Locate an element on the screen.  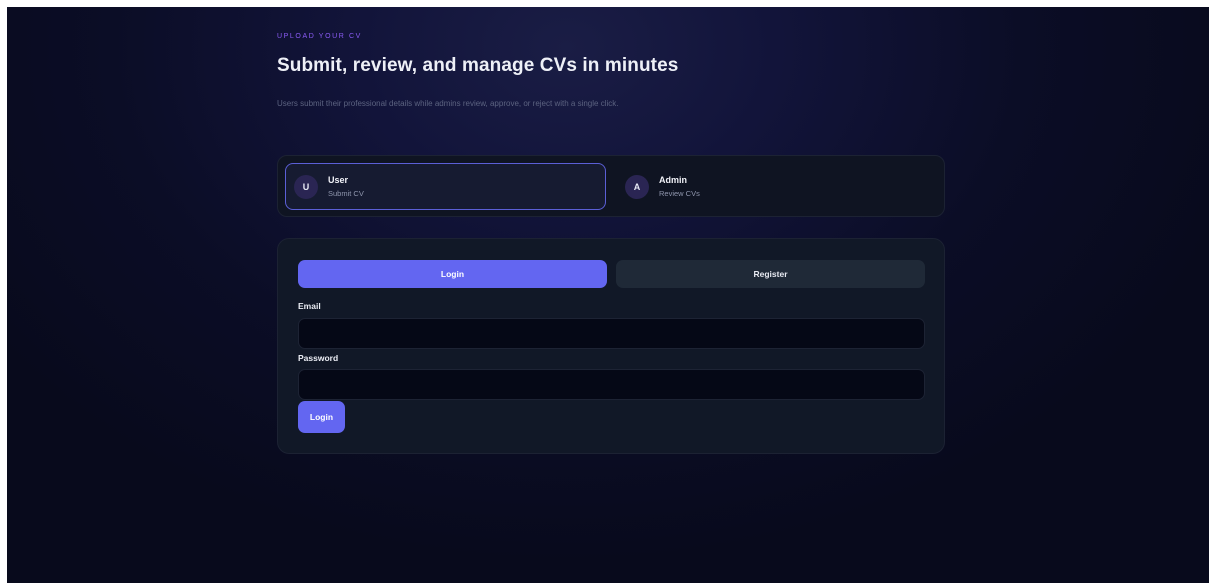
eyebrow-label: UPLOAD YOUR CV is located at coordinates (319, 36).